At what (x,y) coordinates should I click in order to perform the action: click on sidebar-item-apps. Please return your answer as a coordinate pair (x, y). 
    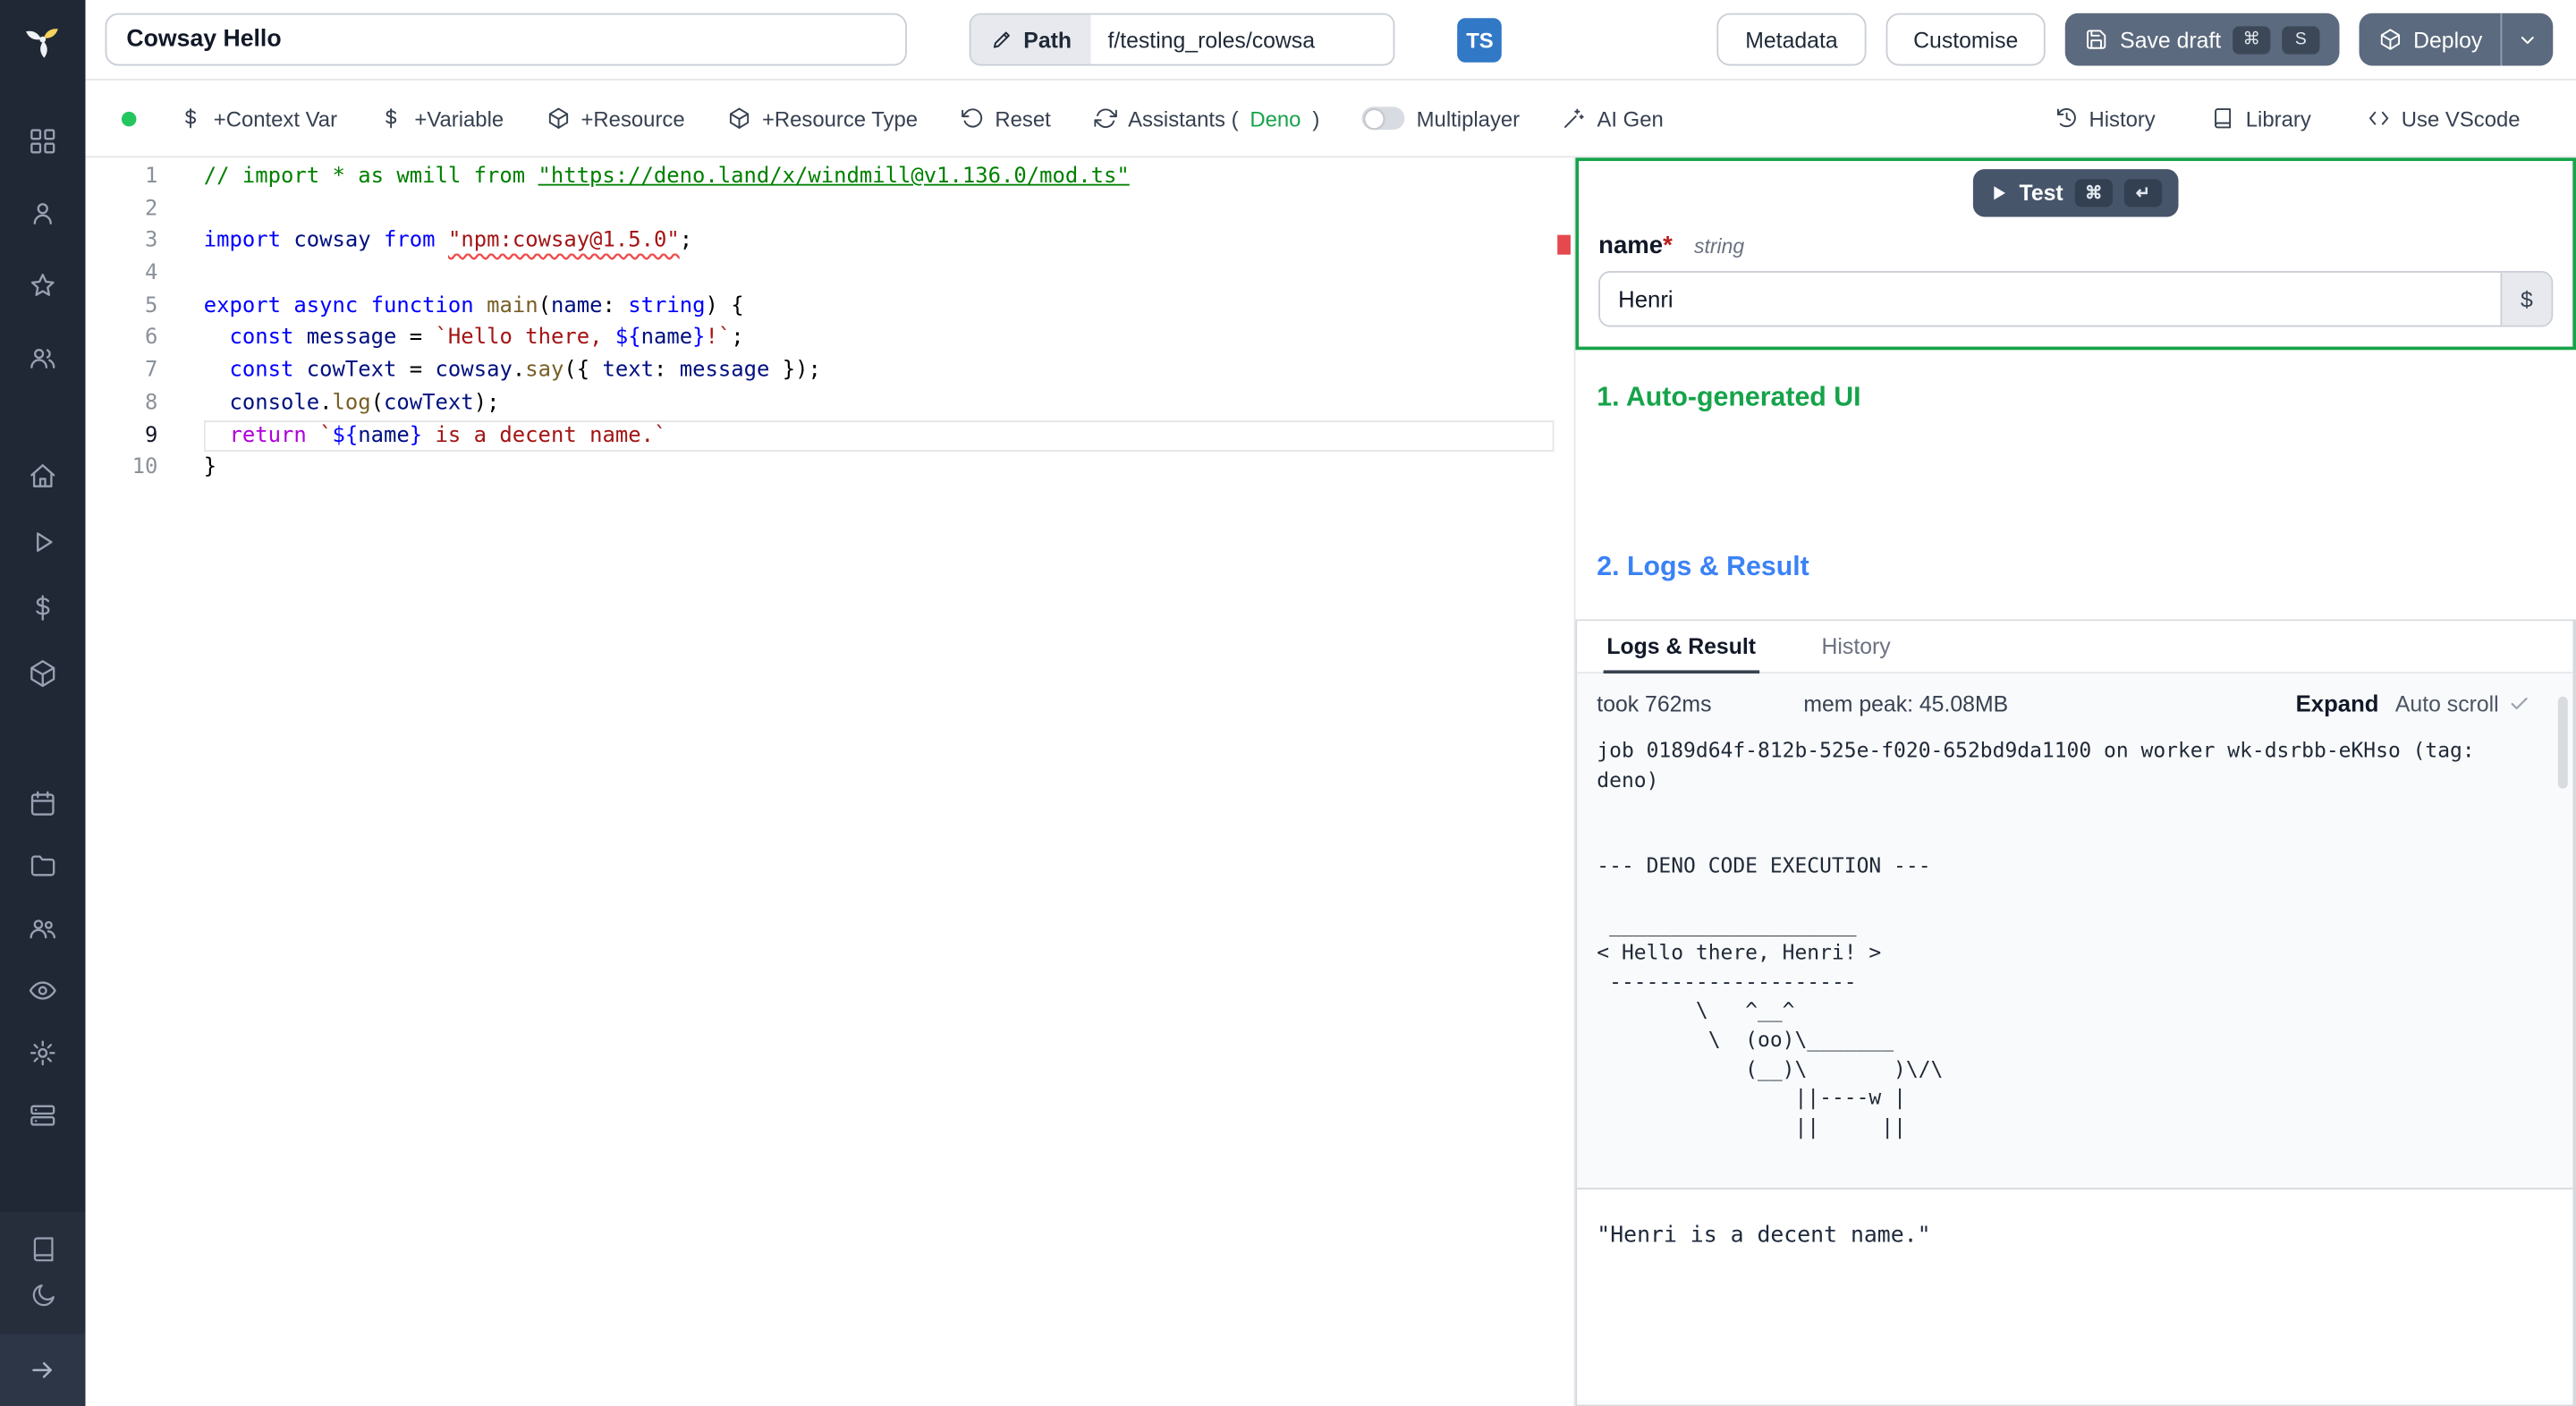
    Looking at the image, I should click on (43, 142).